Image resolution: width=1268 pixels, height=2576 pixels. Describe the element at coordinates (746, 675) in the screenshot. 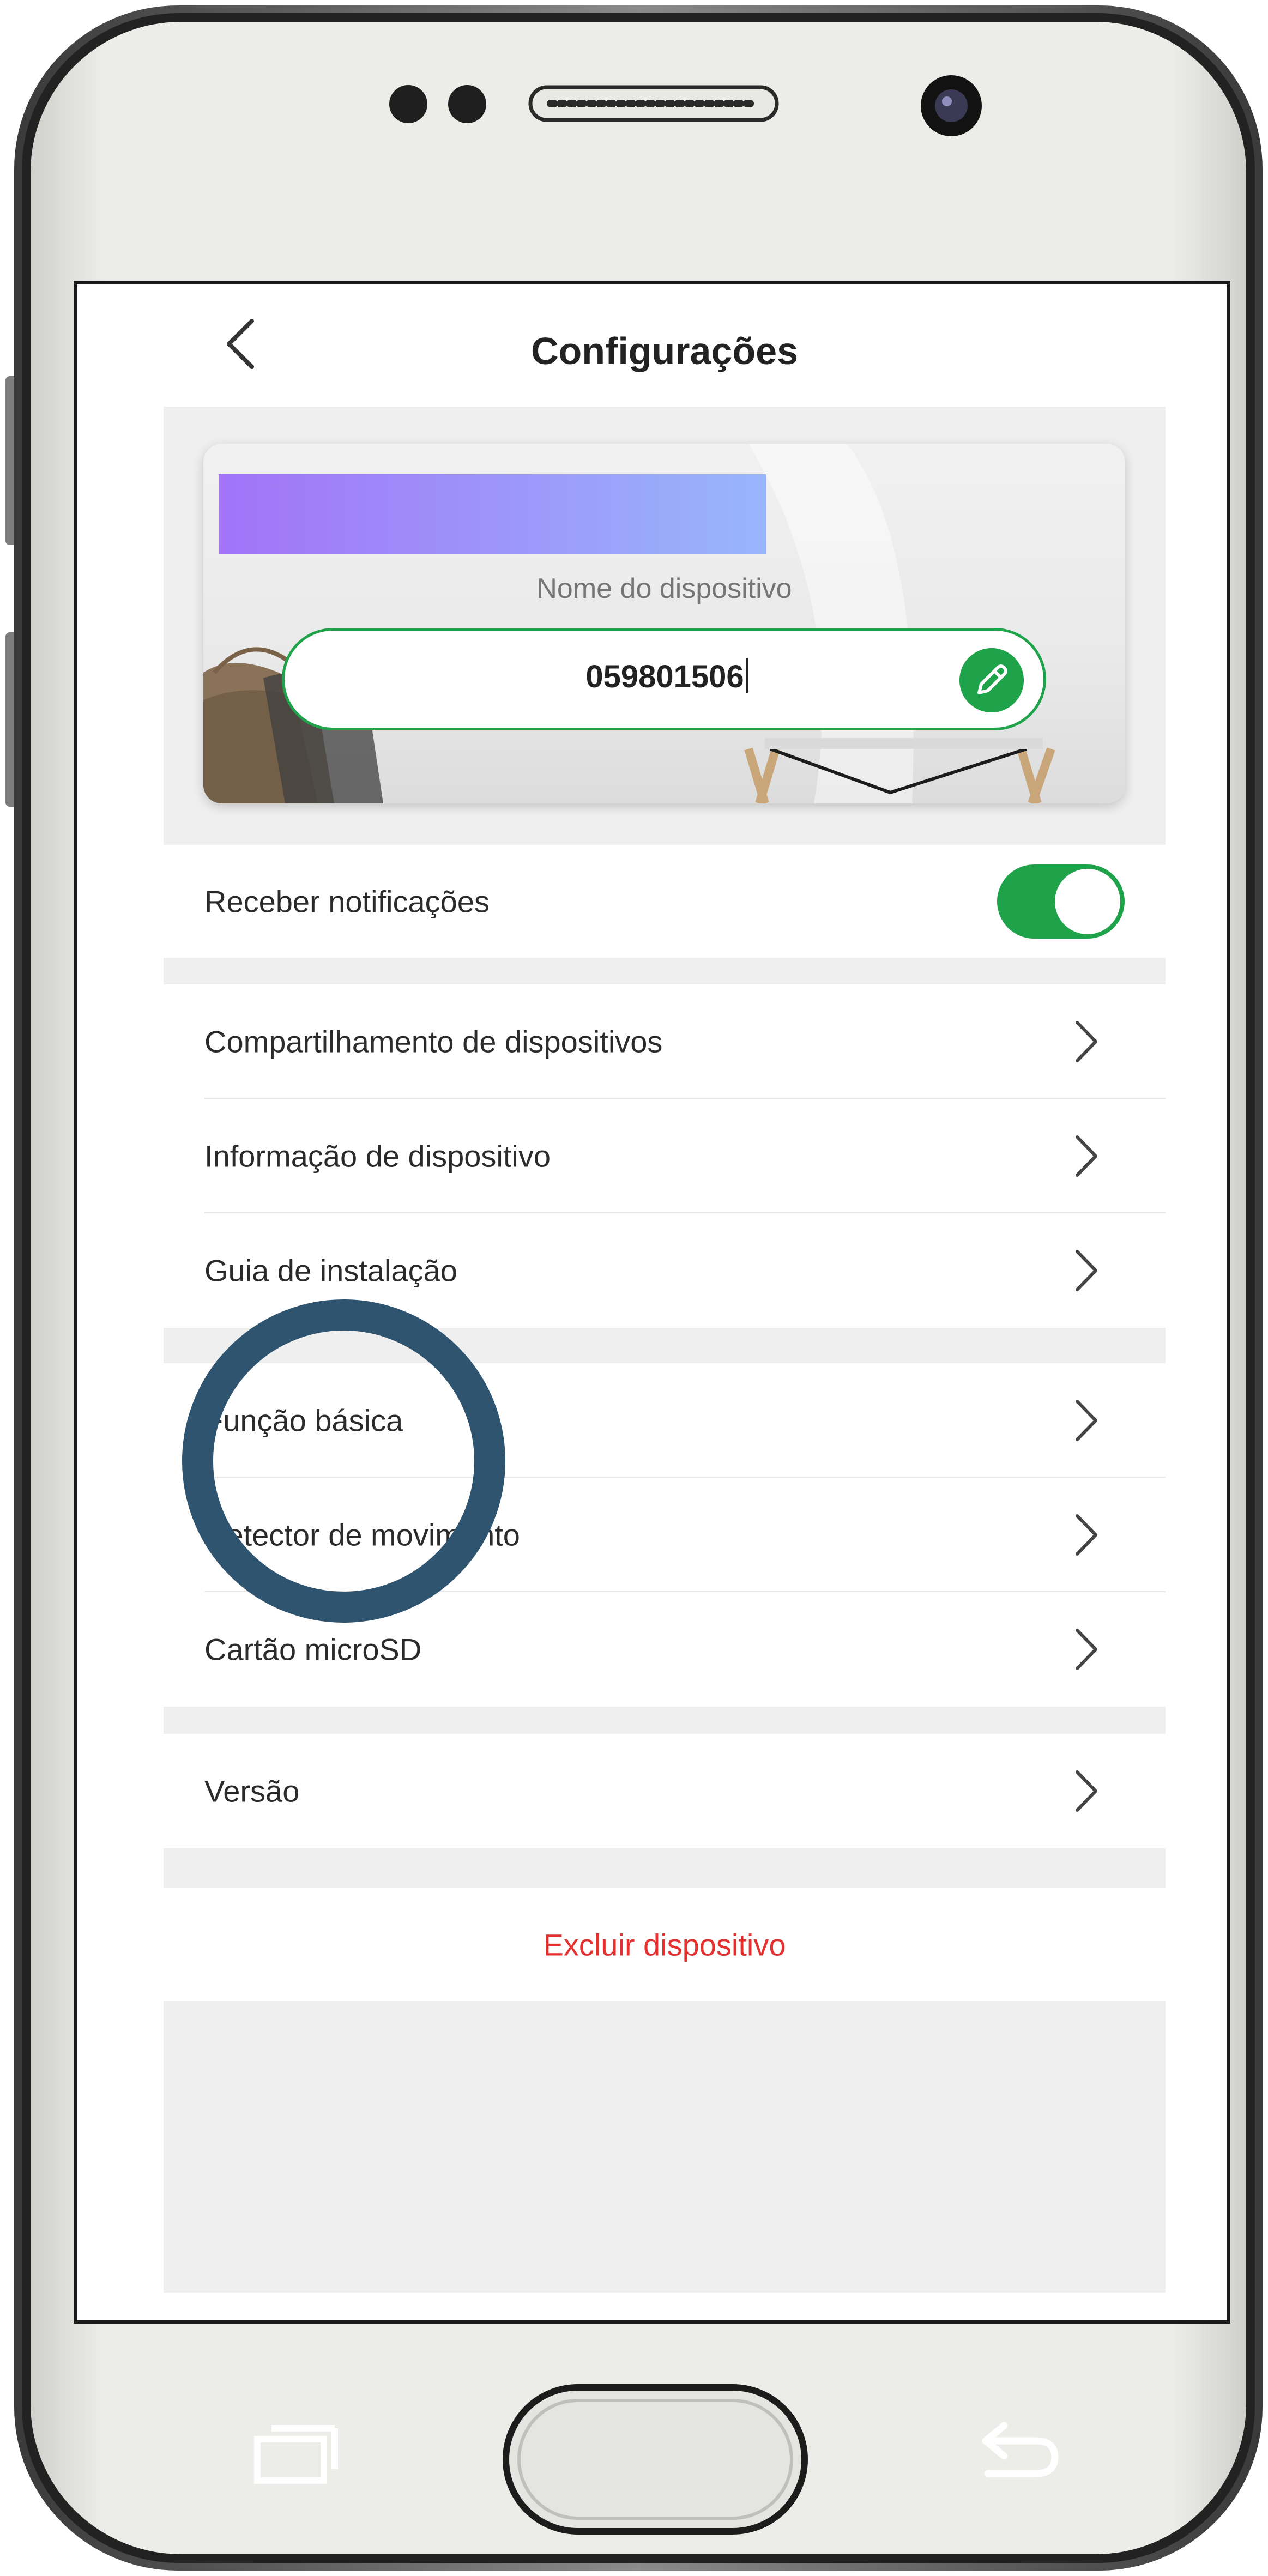

I see `text-caret` at that location.